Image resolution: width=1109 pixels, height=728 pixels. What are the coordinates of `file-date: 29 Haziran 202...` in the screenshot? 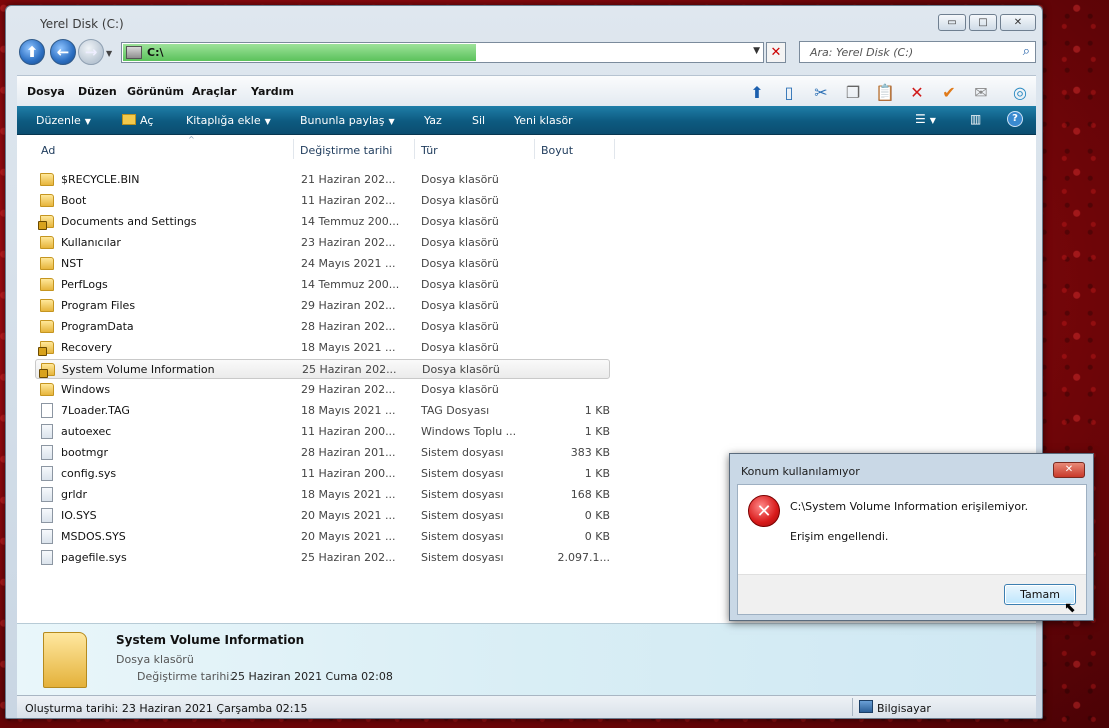 It's located at (348, 389).